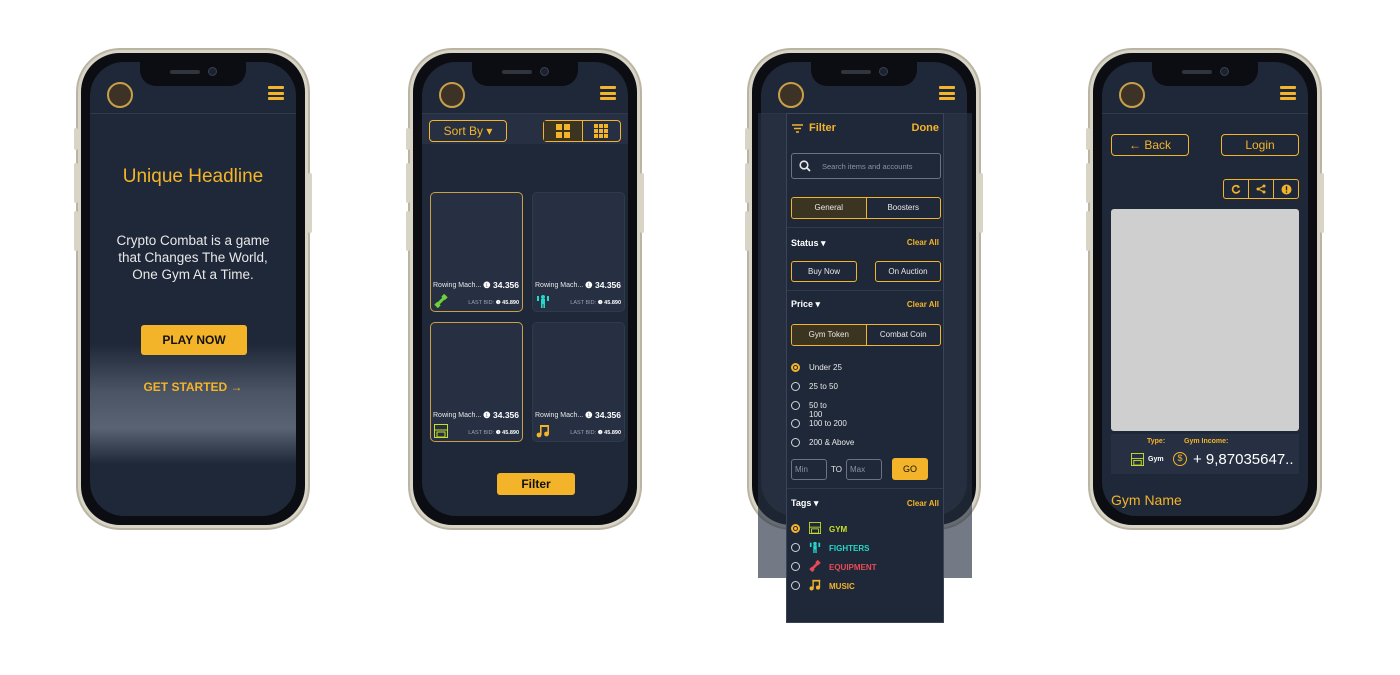  I want to click on price-heading: Price ▾, so click(805, 304).